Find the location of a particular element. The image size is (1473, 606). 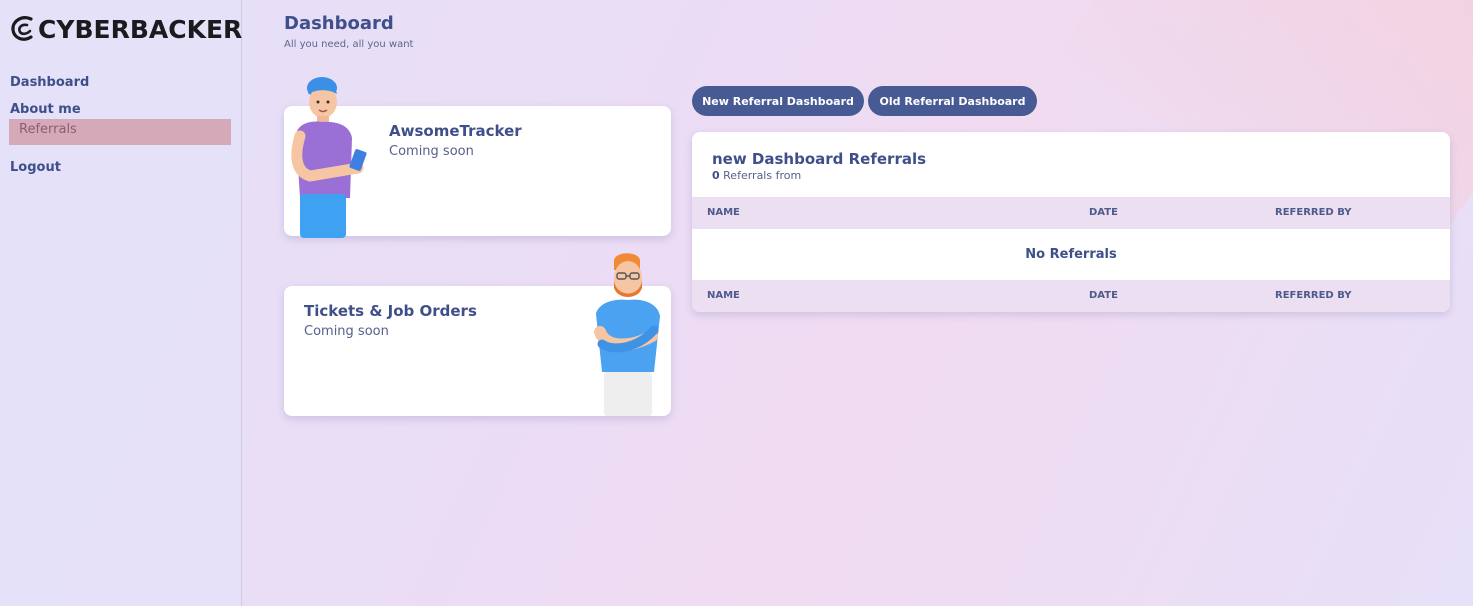

column-header-referred-by: REFERRED BY is located at coordinates (1313, 212).